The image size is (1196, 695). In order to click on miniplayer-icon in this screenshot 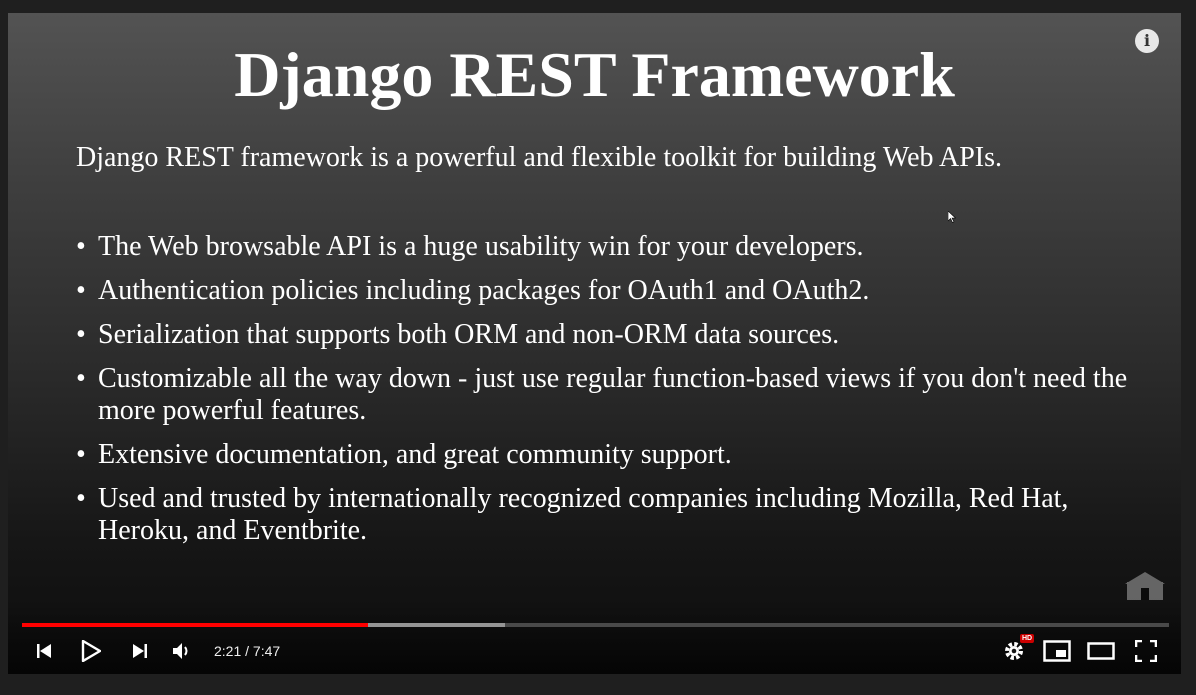, I will do `click(1057, 651)`.